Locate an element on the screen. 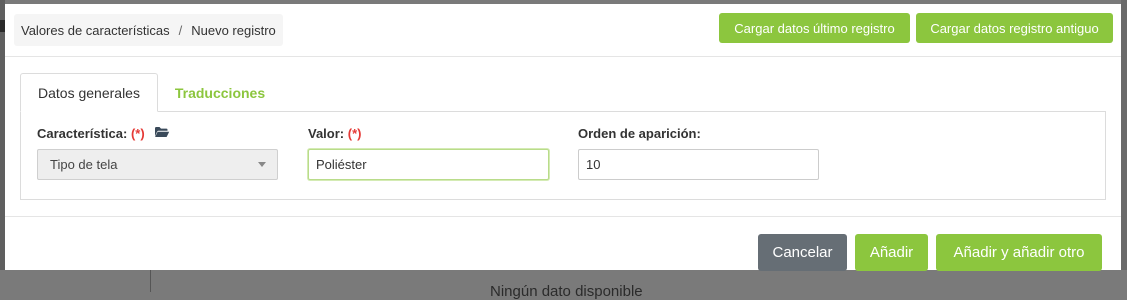 Image resolution: width=1127 pixels, height=300 pixels. folder-open-icon is located at coordinates (162, 133).